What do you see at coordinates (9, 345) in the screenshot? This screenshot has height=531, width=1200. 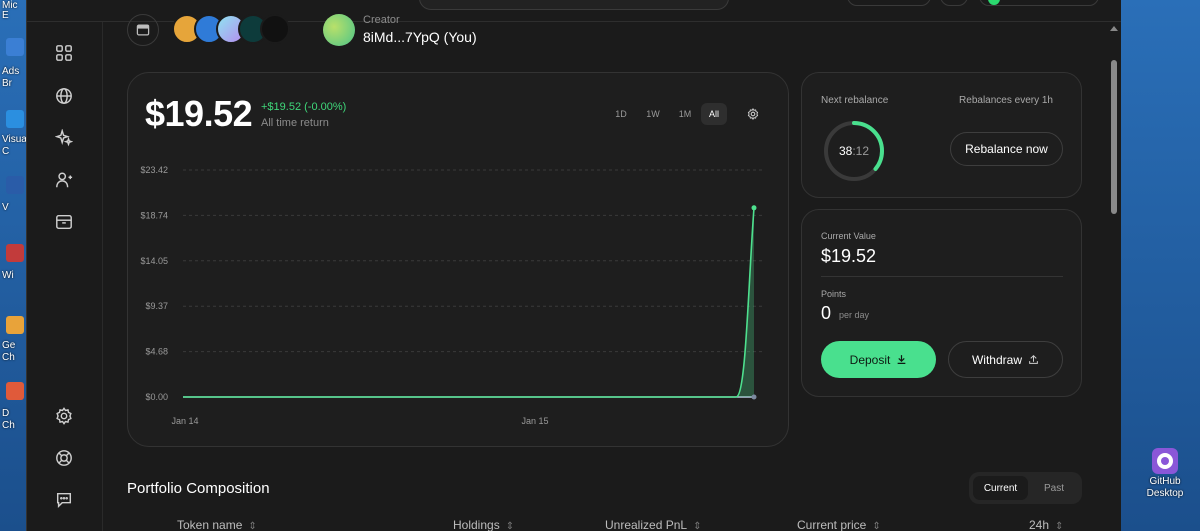 I see `desktop-label: Ge` at bounding box center [9, 345].